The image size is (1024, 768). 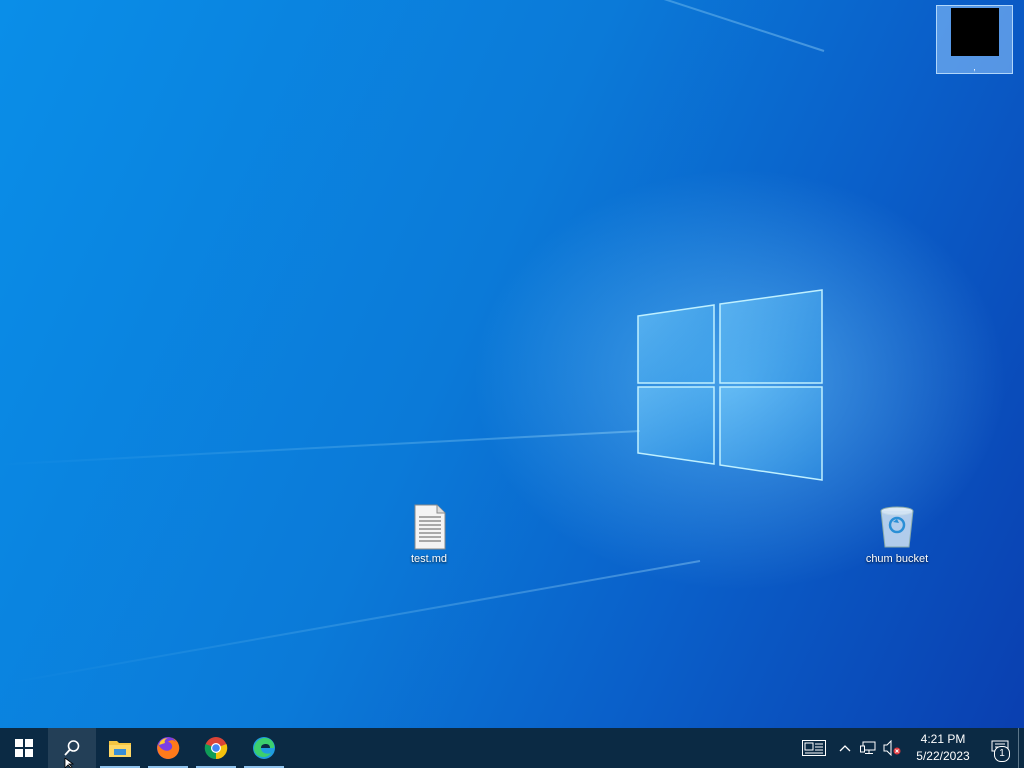 What do you see at coordinates (897, 527) in the screenshot?
I see `recycle-bin-icon` at bounding box center [897, 527].